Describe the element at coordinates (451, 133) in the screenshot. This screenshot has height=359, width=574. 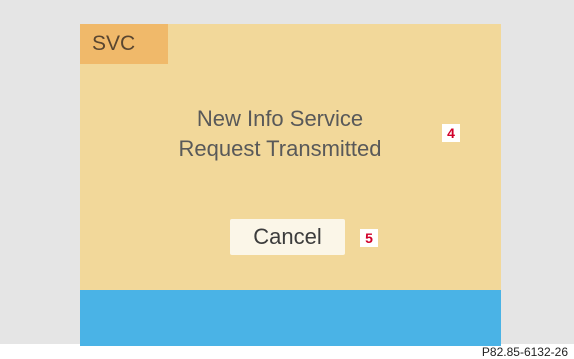
I see `callout-marker-message: 4` at that location.